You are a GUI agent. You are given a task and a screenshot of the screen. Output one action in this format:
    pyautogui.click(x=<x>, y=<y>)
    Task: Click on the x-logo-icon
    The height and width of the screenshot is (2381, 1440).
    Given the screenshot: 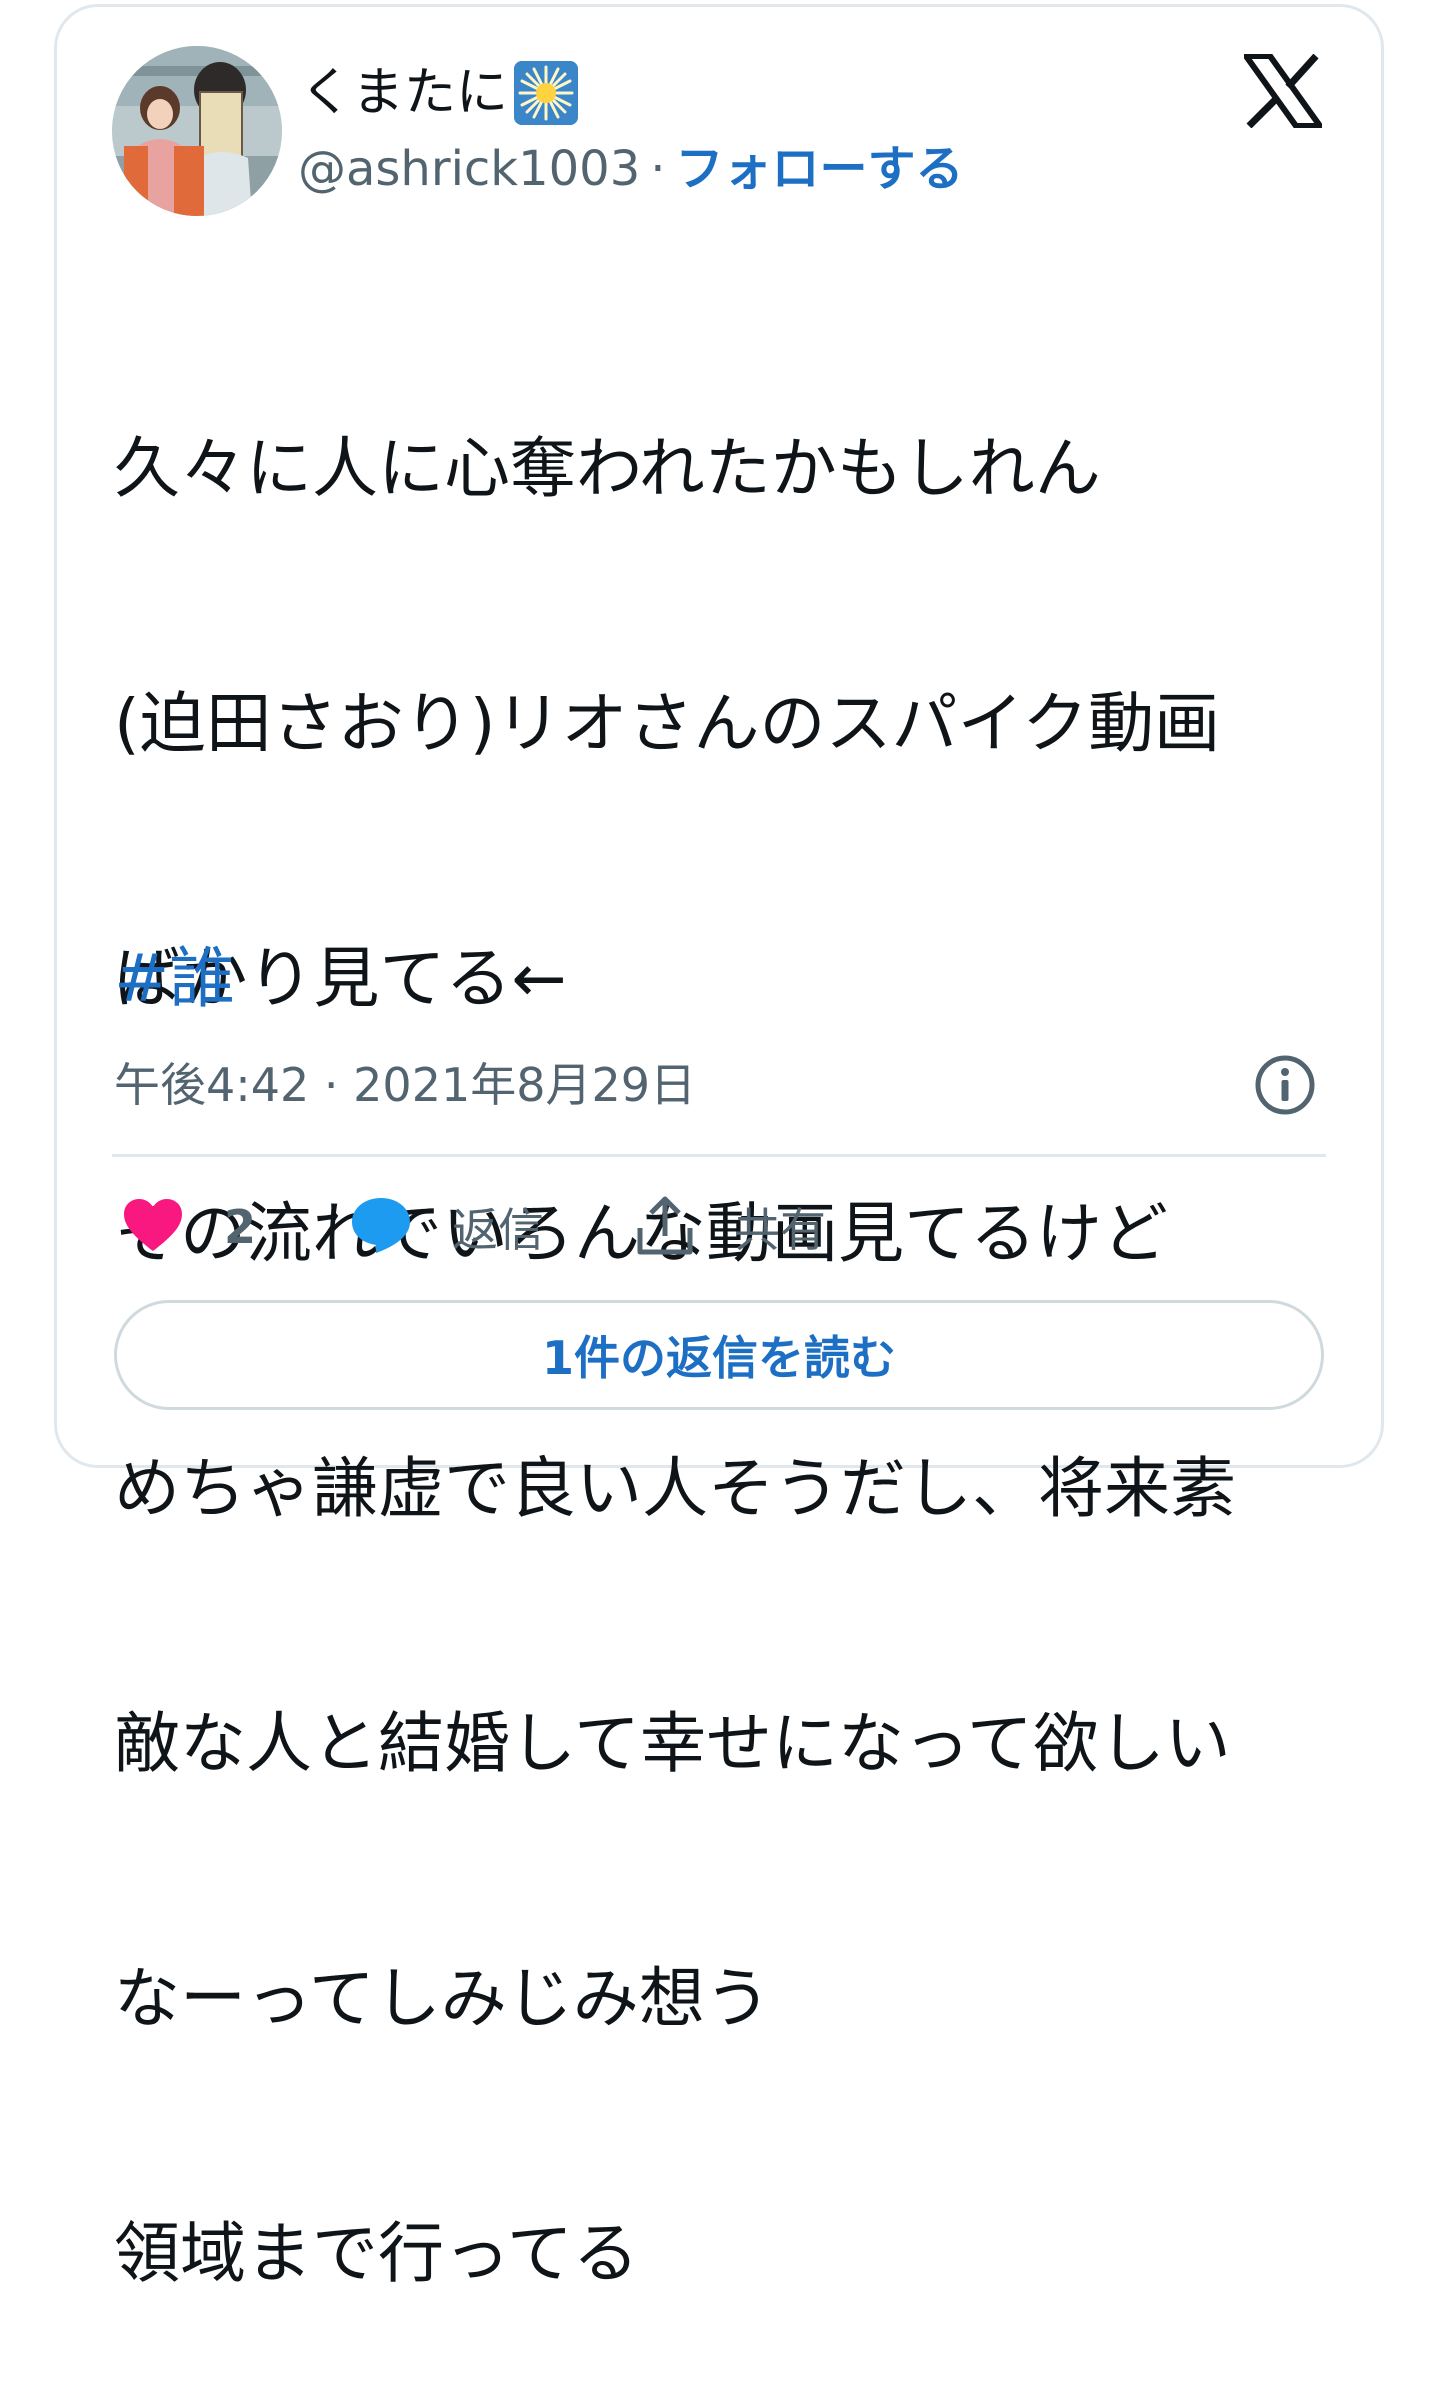 What is the action you would take?
    pyautogui.click(x=1283, y=91)
    